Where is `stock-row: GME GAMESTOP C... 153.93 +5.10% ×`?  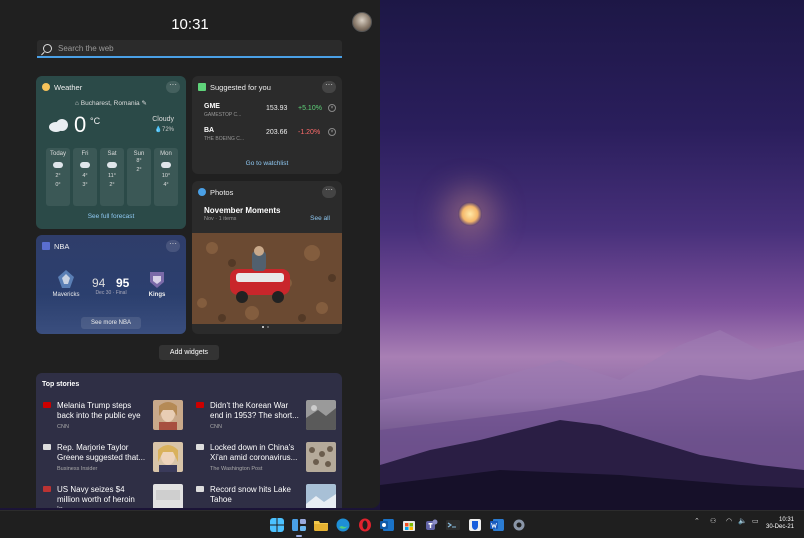
stock-row: GME GAMESTOP C... 153.93 +5.10% × is located at coordinates (270, 113).